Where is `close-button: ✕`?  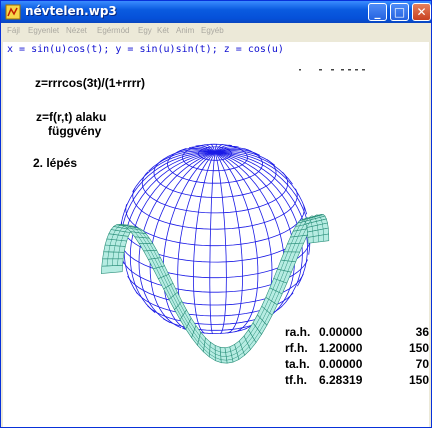
close-button: ✕ is located at coordinates (421, 12).